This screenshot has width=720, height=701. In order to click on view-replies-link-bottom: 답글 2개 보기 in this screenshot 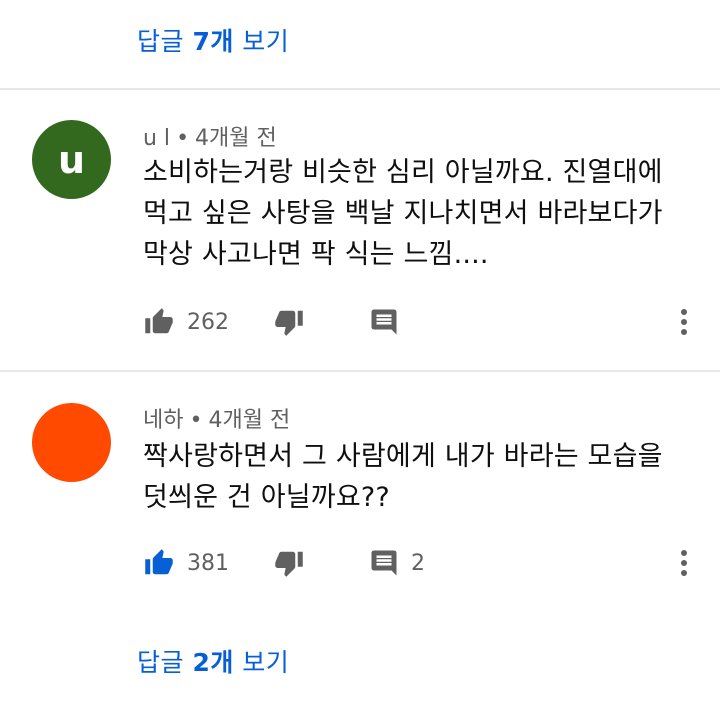, I will do `click(213, 661)`.